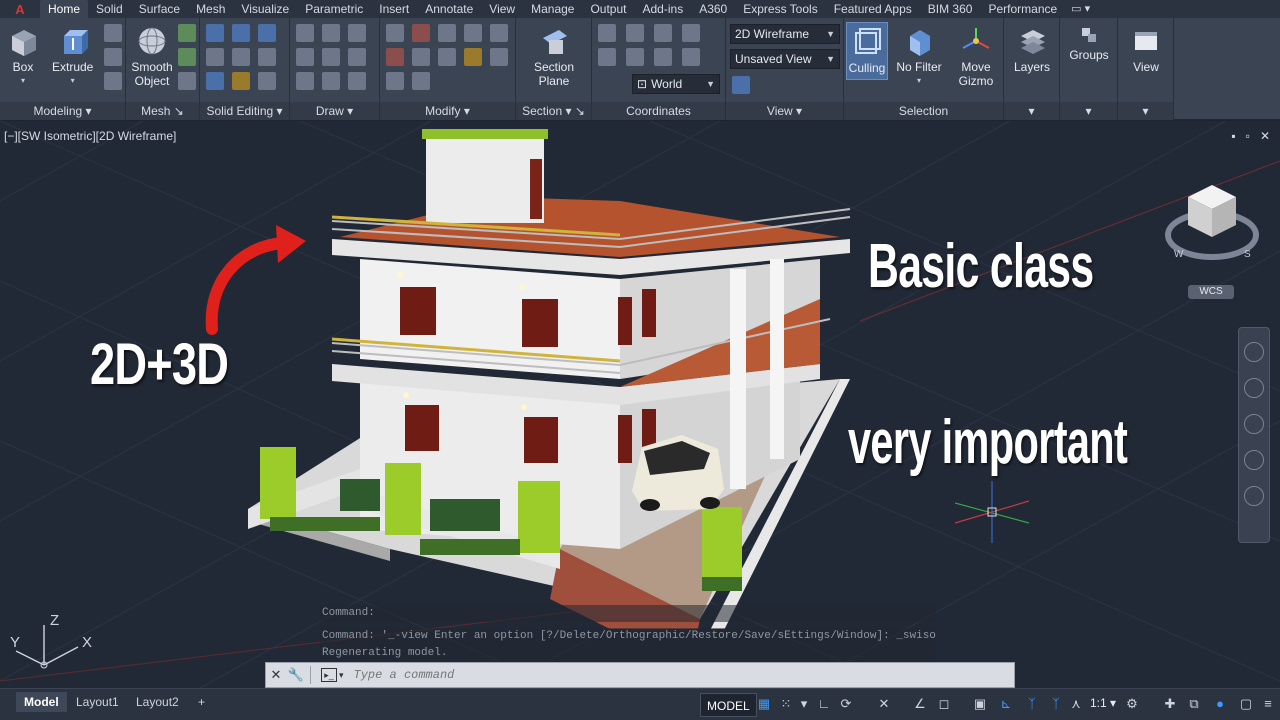 The width and height of the screenshot is (1280, 720). I want to click on presspull-icon, so click(113, 57).